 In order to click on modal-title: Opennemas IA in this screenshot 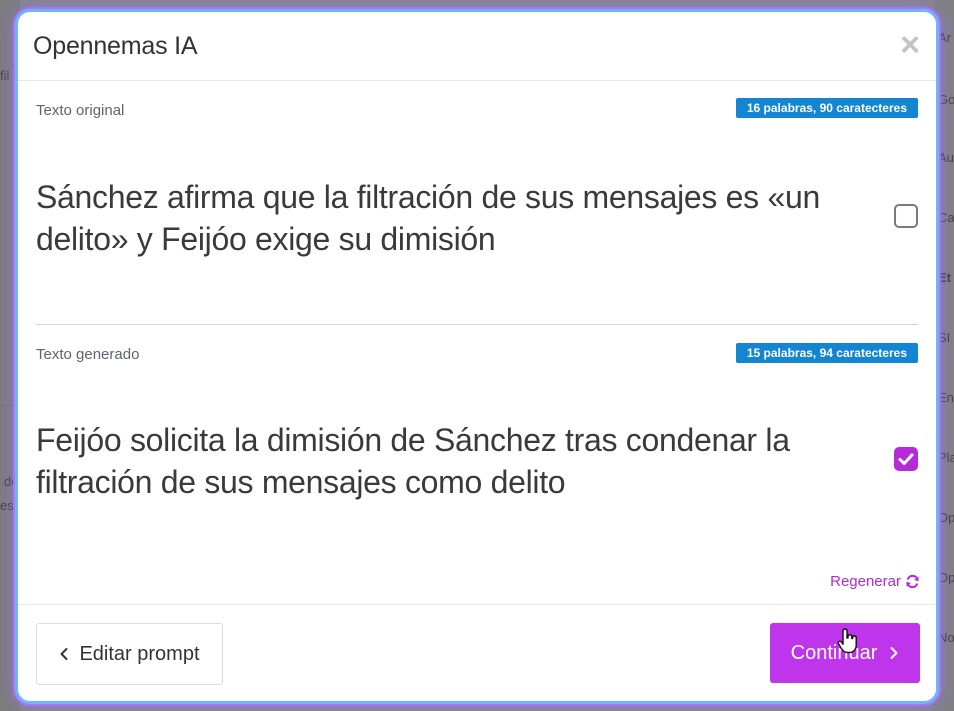, I will do `click(115, 46)`.